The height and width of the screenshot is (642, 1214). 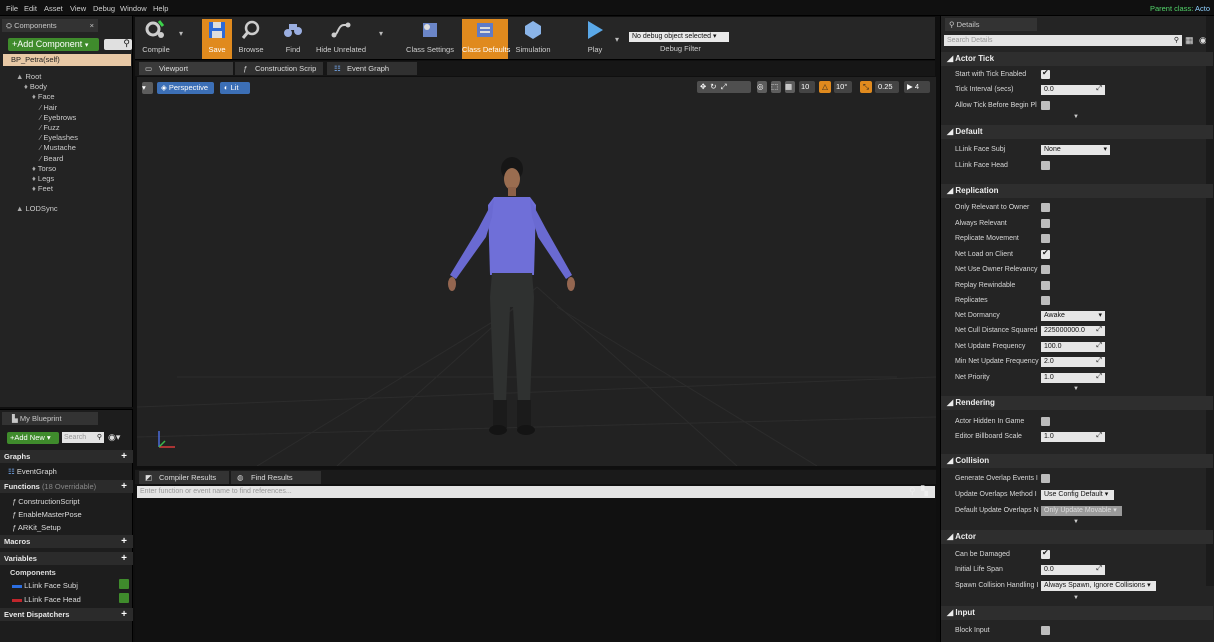 What do you see at coordinates (917, 87) in the screenshot?
I see `camera-speed: ▶ 4` at bounding box center [917, 87].